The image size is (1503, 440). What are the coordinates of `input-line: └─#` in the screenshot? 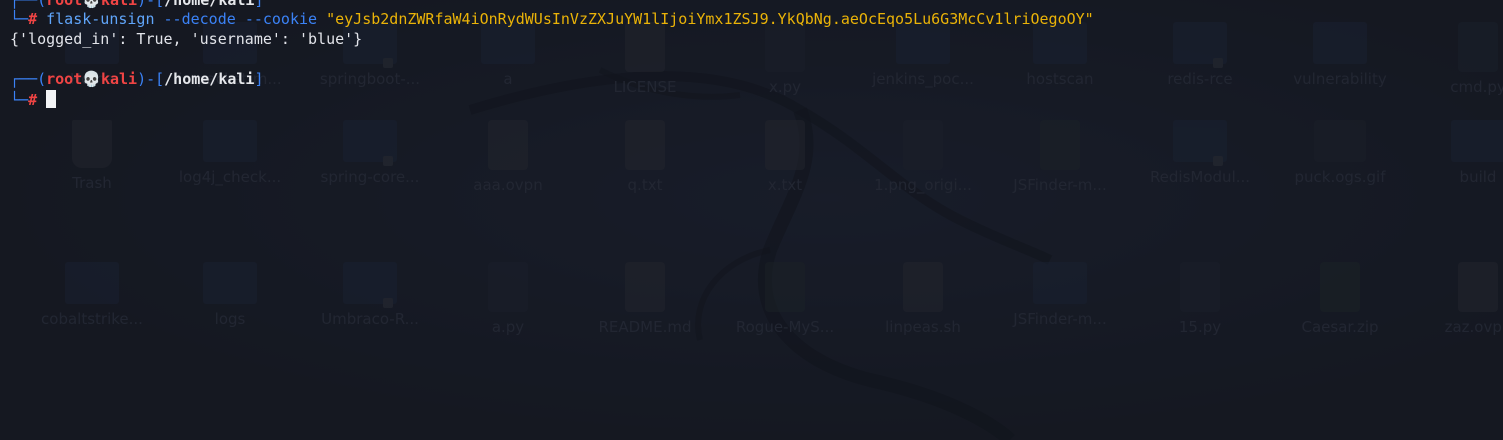 It's located at (33, 100).